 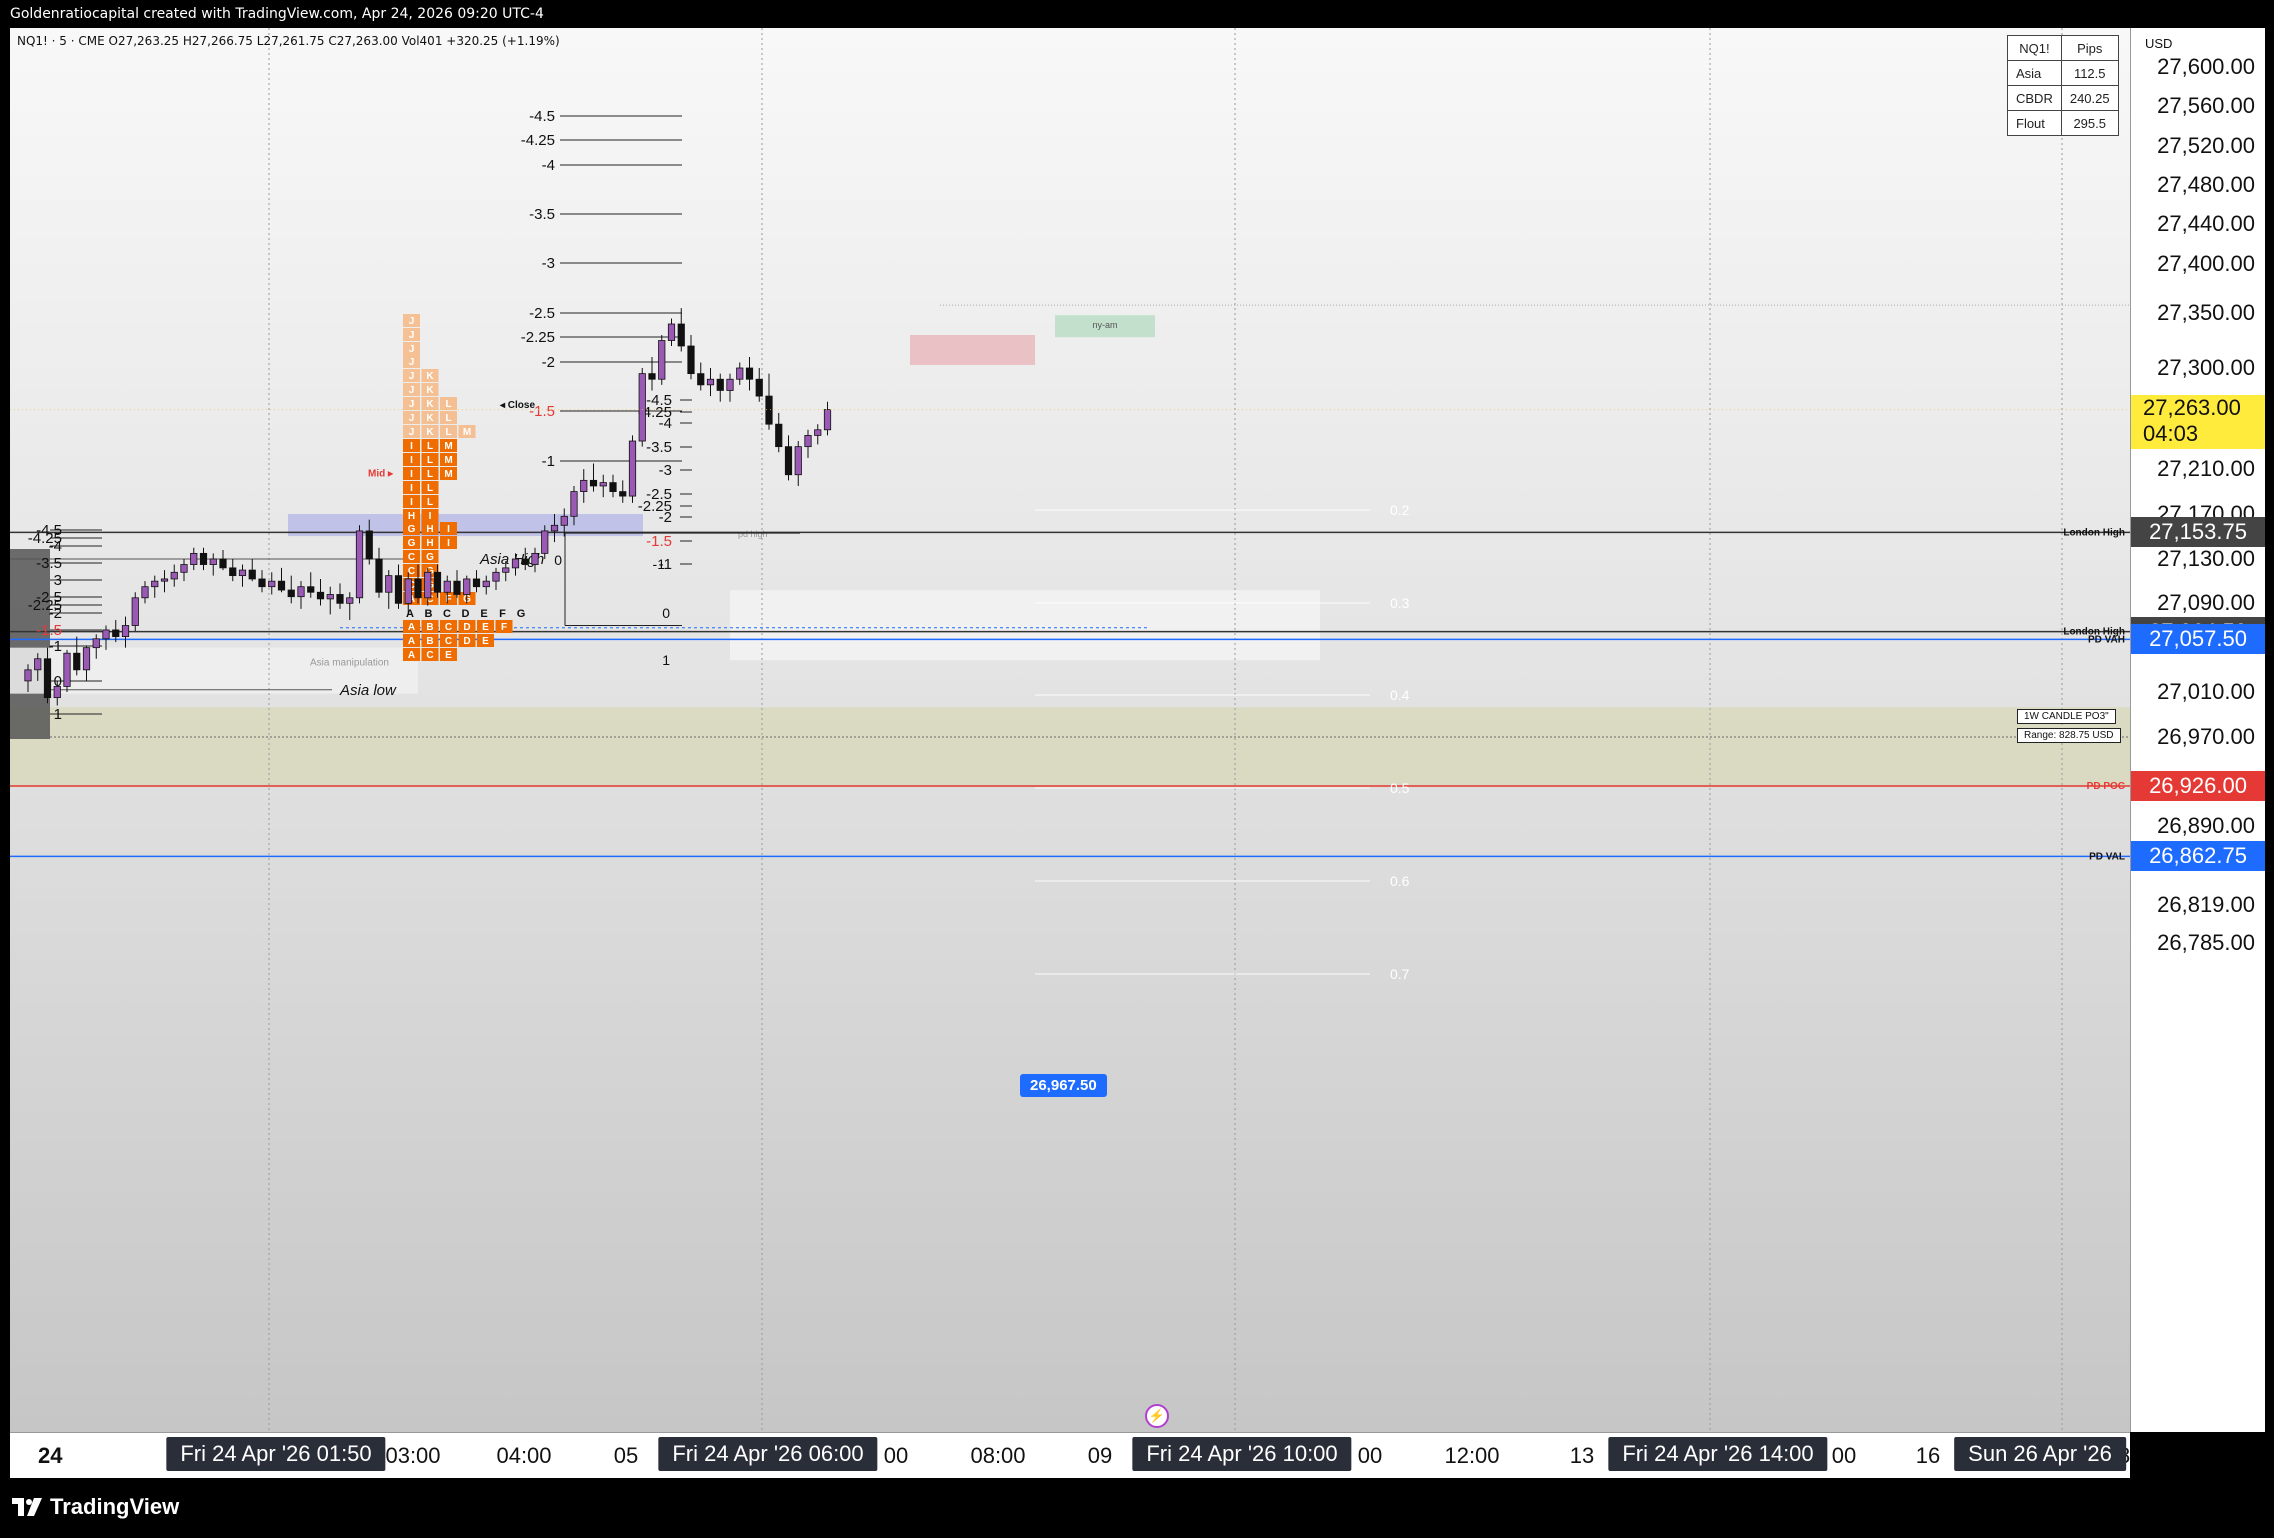 What do you see at coordinates (2198, 786) in the screenshot?
I see `price-badge-pd-poc: 26,926.00` at bounding box center [2198, 786].